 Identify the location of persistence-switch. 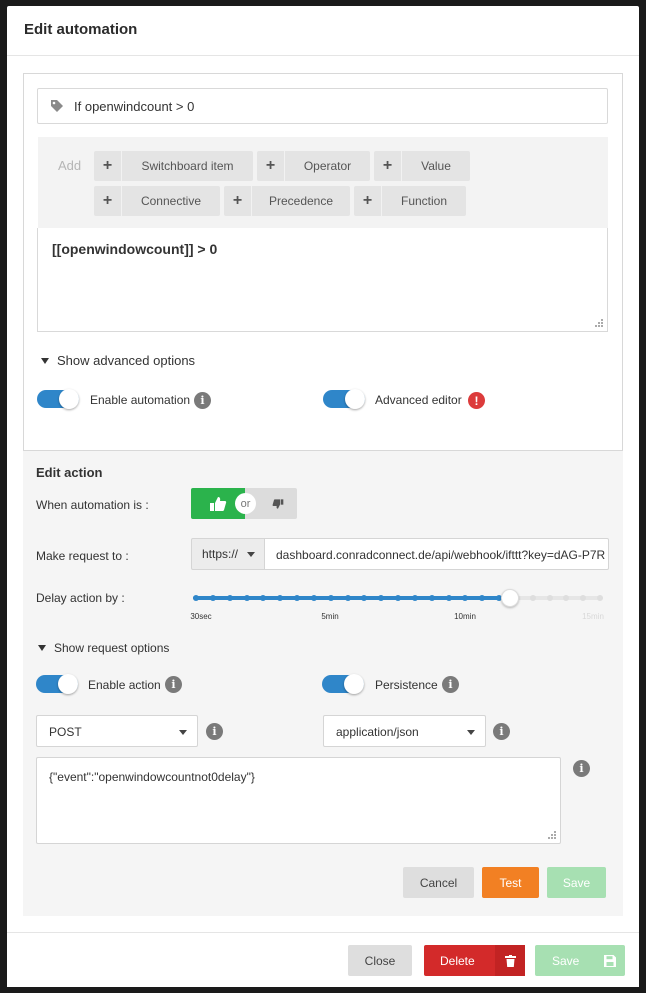
(343, 684).